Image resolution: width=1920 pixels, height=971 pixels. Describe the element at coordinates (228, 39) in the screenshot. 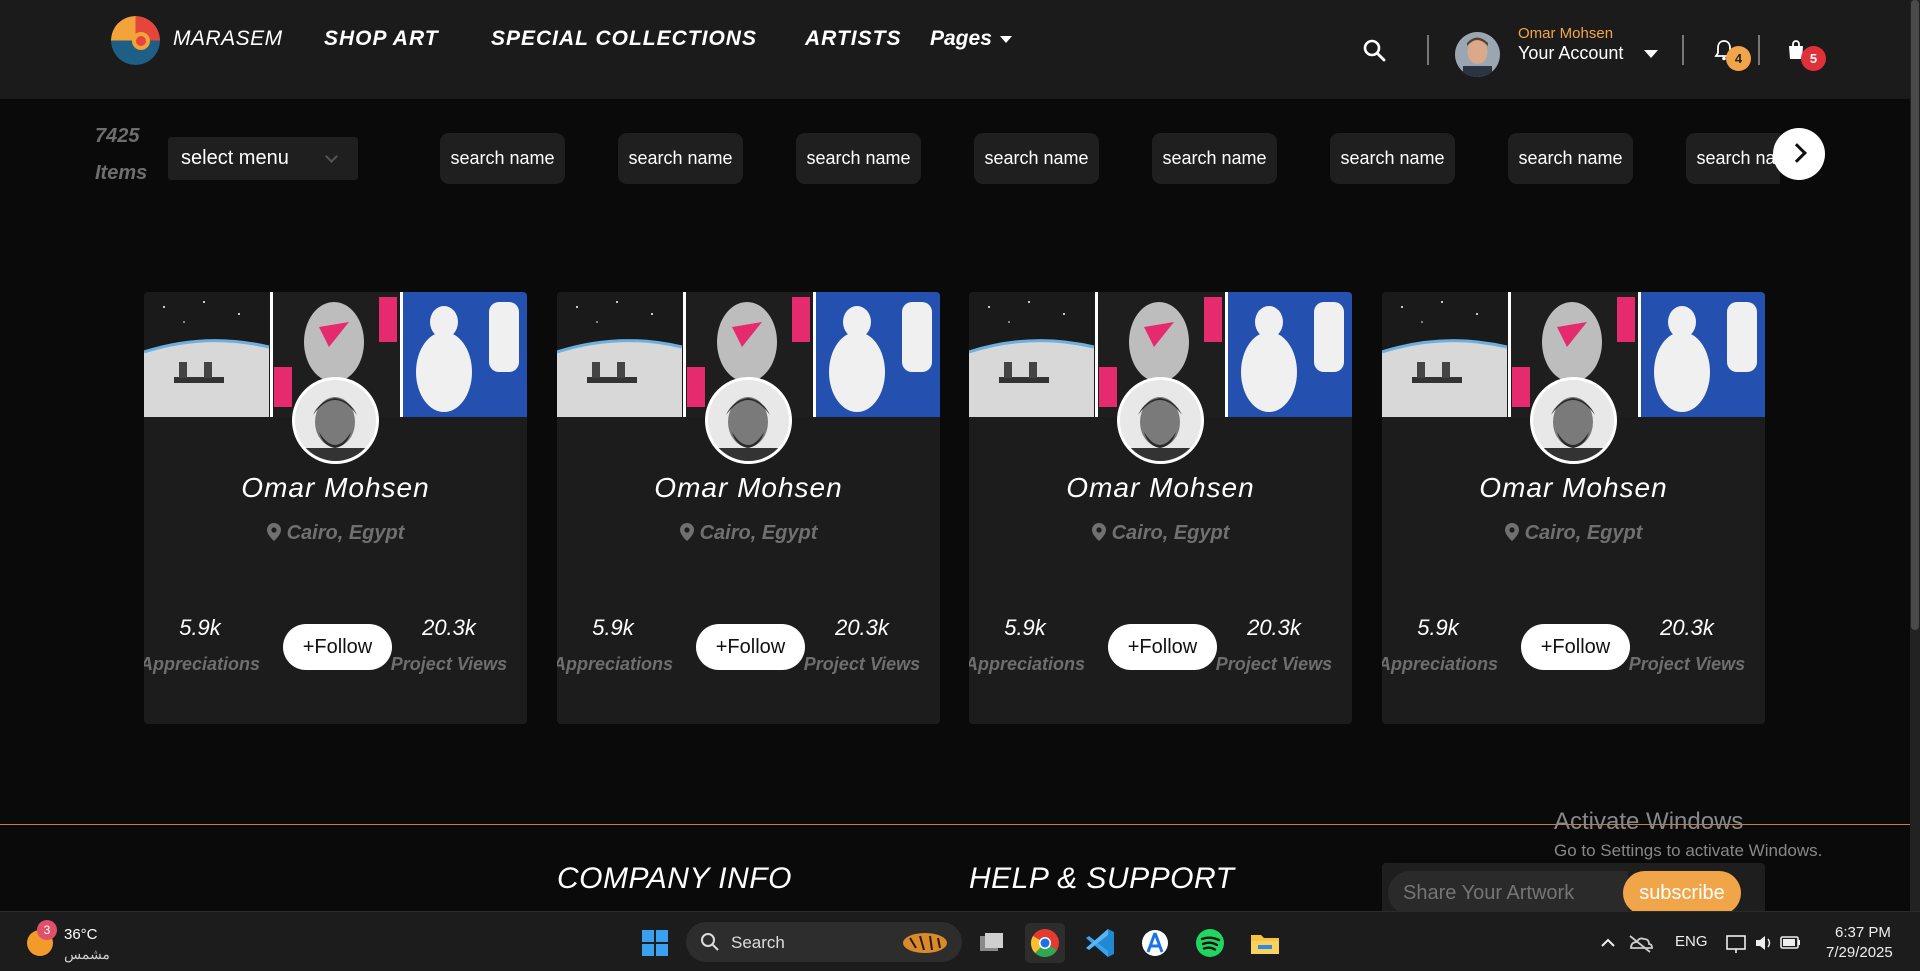

I see `brand-name: MARASEM` at that location.